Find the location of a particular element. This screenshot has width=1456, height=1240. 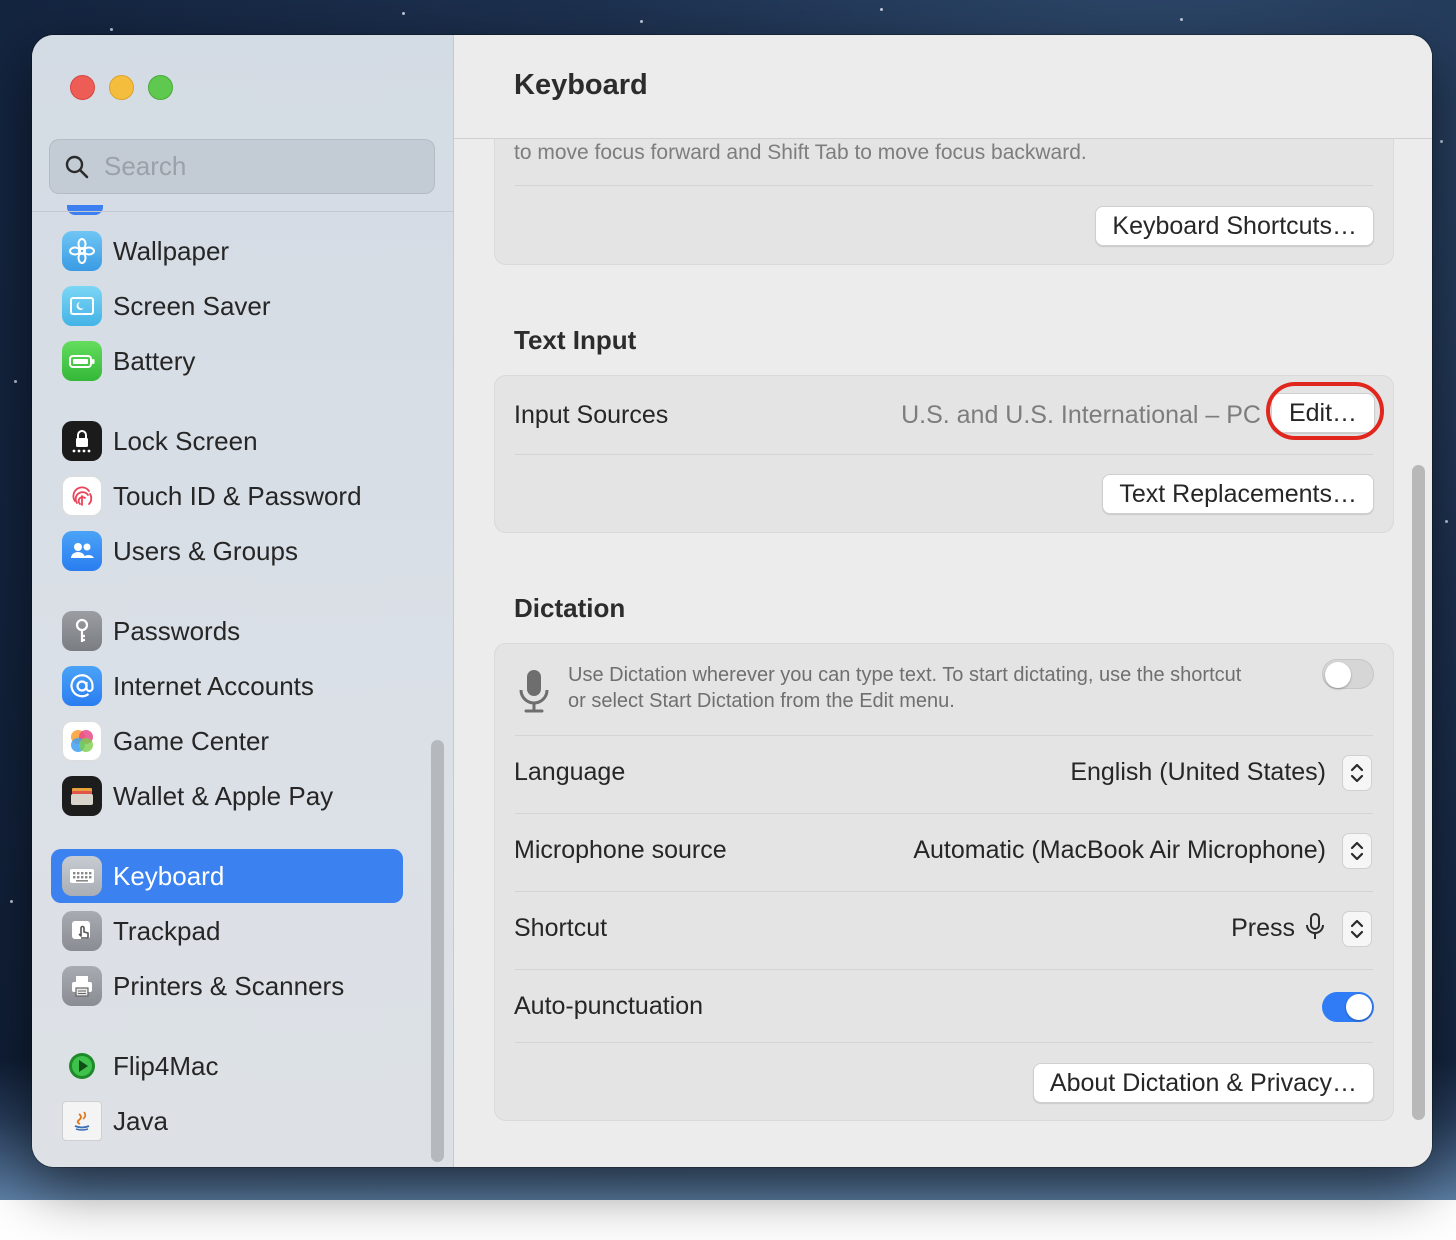

sidebar-item-screen-saver: Screen Saver is located at coordinates (227, 306).